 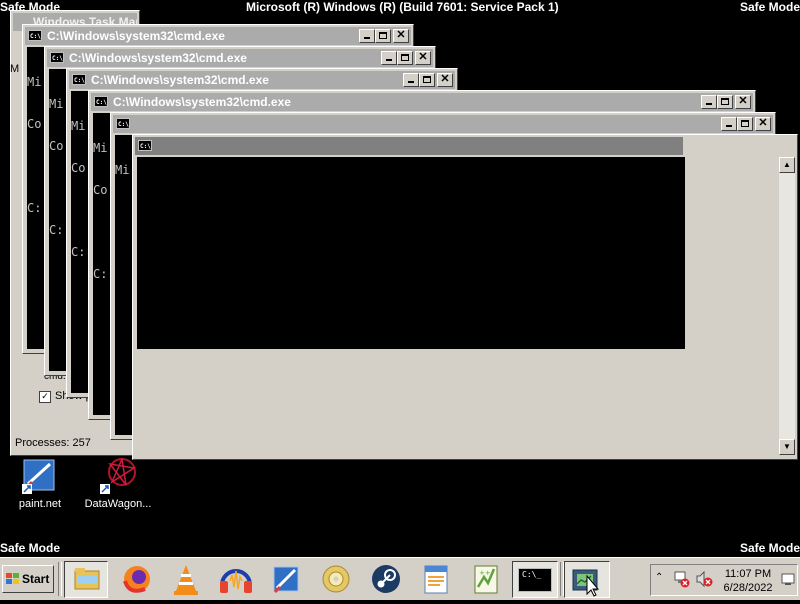 I want to click on task-manager-icon, so click(x=586, y=583).